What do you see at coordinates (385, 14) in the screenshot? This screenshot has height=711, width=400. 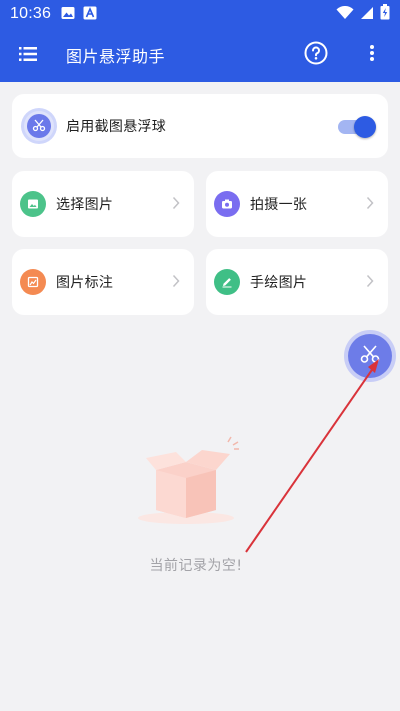 I see `battery-charging-icon` at bounding box center [385, 14].